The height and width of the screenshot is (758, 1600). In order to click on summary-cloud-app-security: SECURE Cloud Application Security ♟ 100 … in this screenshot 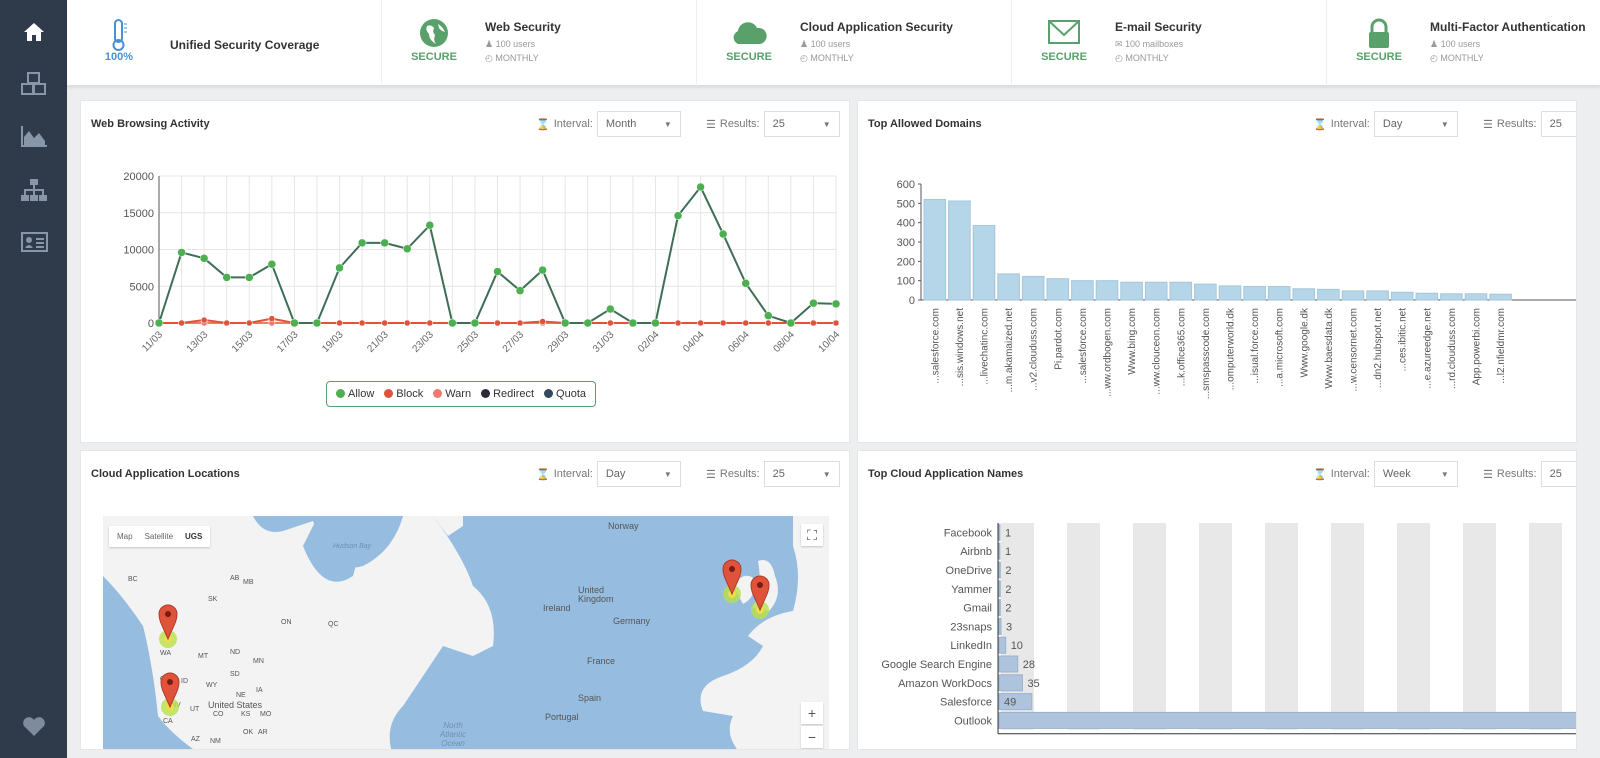, I will do `click(854, 43)`.